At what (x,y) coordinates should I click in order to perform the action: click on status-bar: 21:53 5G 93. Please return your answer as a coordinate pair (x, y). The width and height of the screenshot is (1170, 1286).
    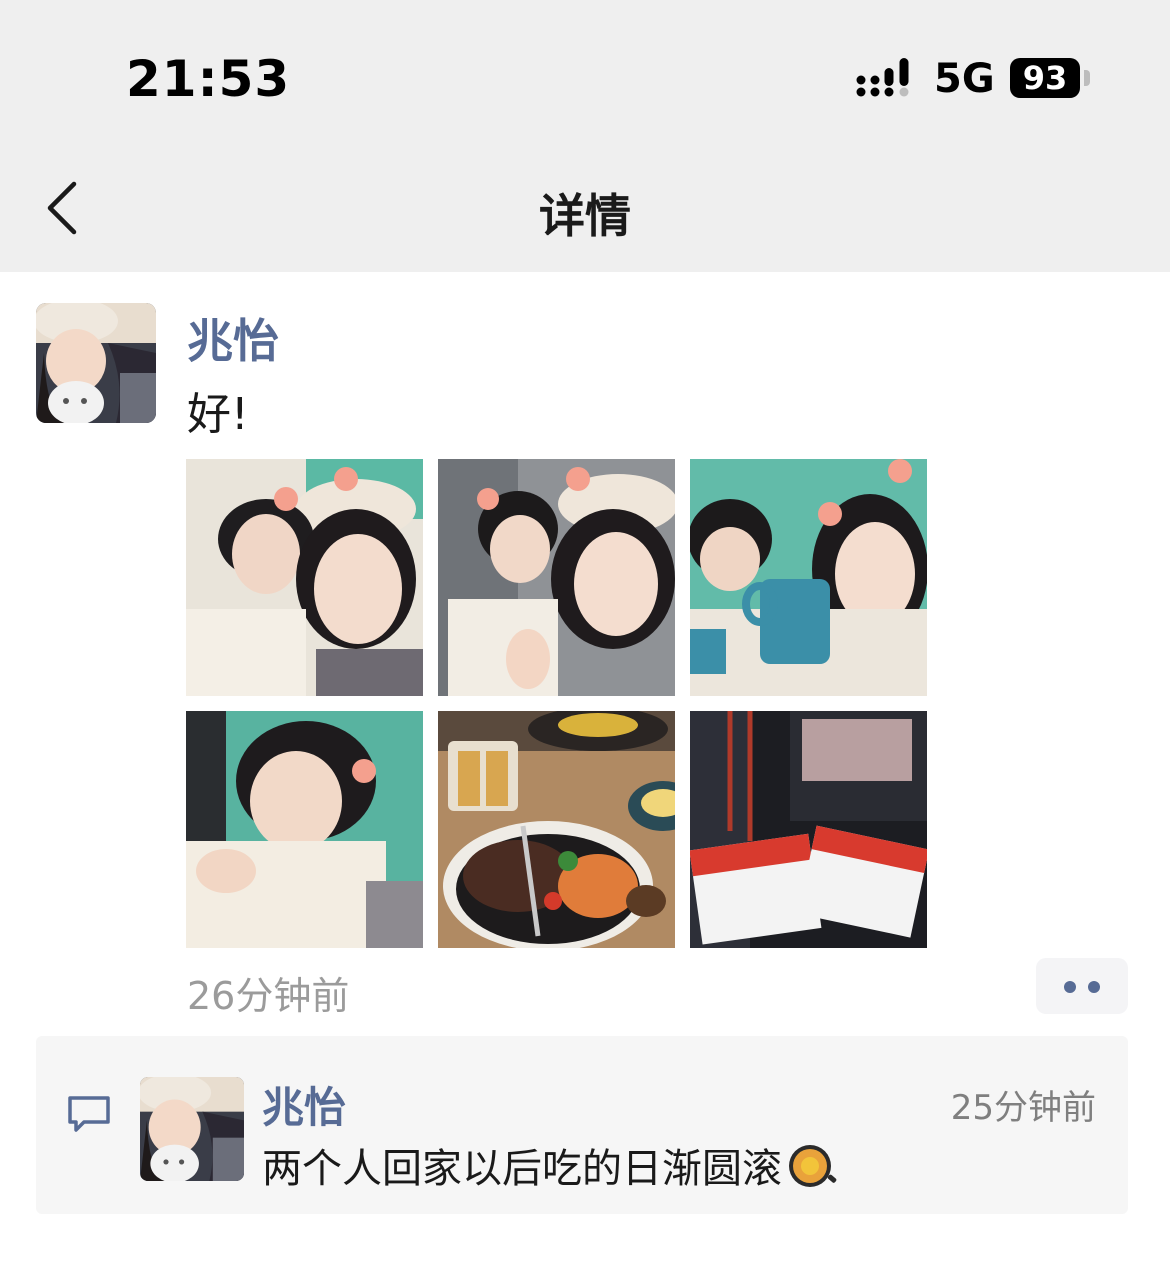
    Looking at the image, I should click on (585, 70).